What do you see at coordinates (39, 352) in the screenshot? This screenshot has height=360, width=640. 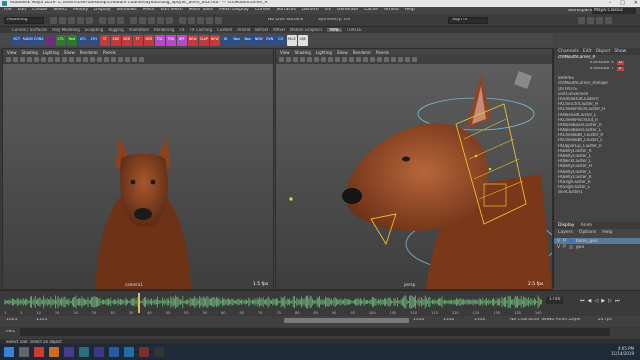 I see `chrome-icon` at bounding box center [39, 352].